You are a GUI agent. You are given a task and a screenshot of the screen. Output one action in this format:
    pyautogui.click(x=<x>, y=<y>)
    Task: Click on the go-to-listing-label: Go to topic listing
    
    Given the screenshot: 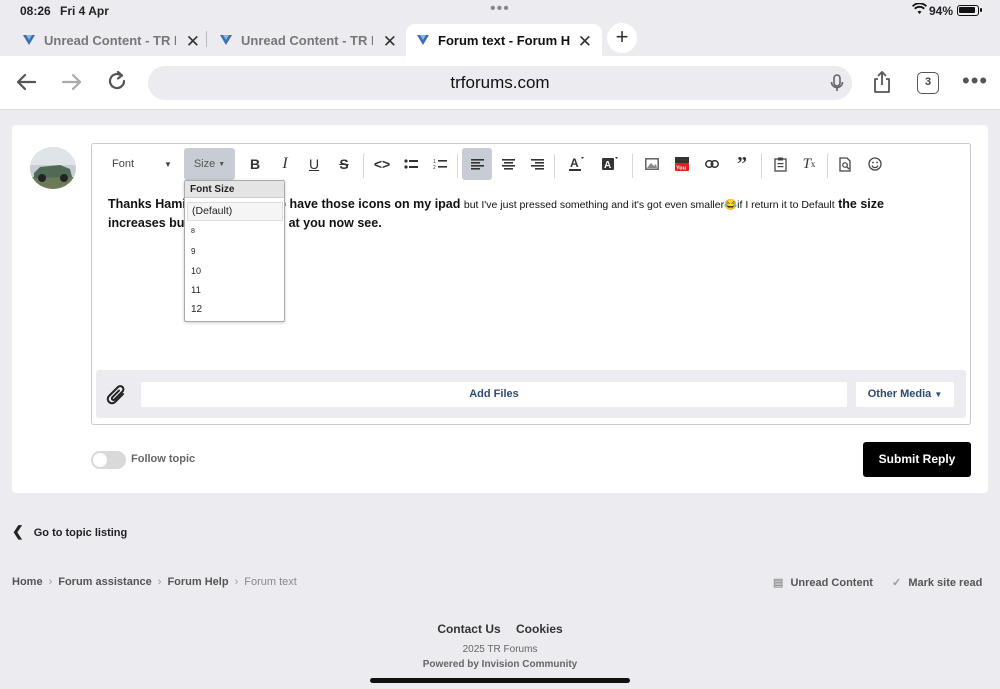 What is the action you would take?
    pyautogui.click(x=80, y=533)
    